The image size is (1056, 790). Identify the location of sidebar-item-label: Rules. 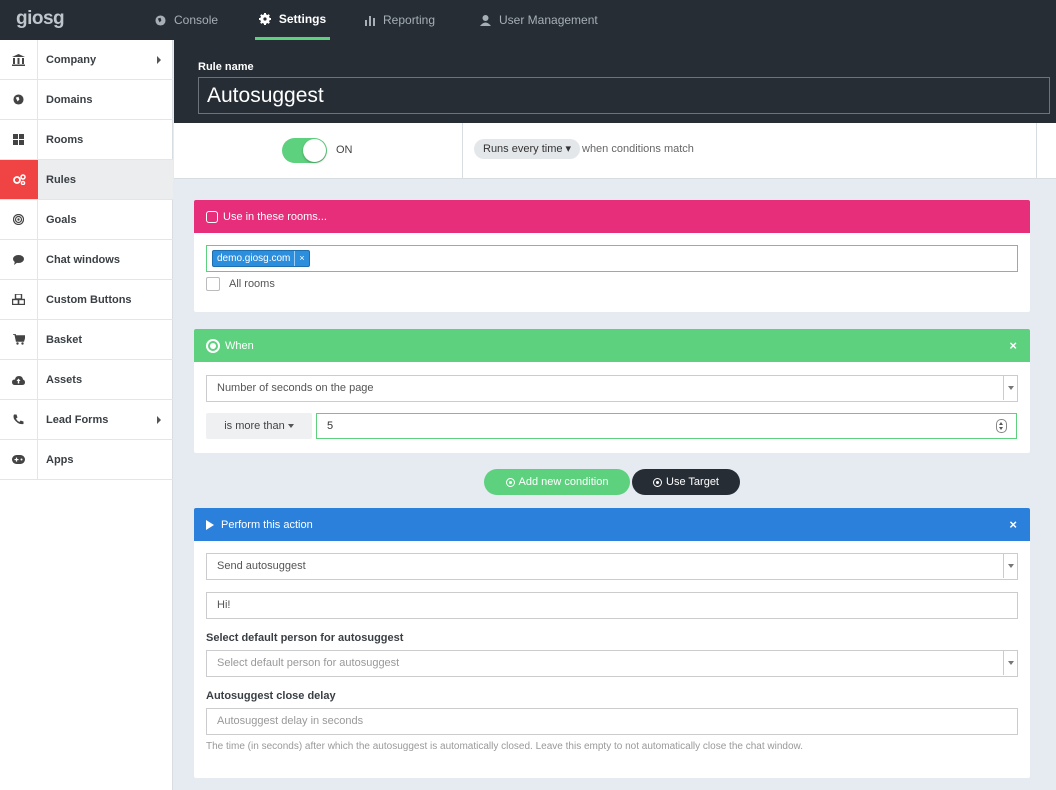
(61, 179).